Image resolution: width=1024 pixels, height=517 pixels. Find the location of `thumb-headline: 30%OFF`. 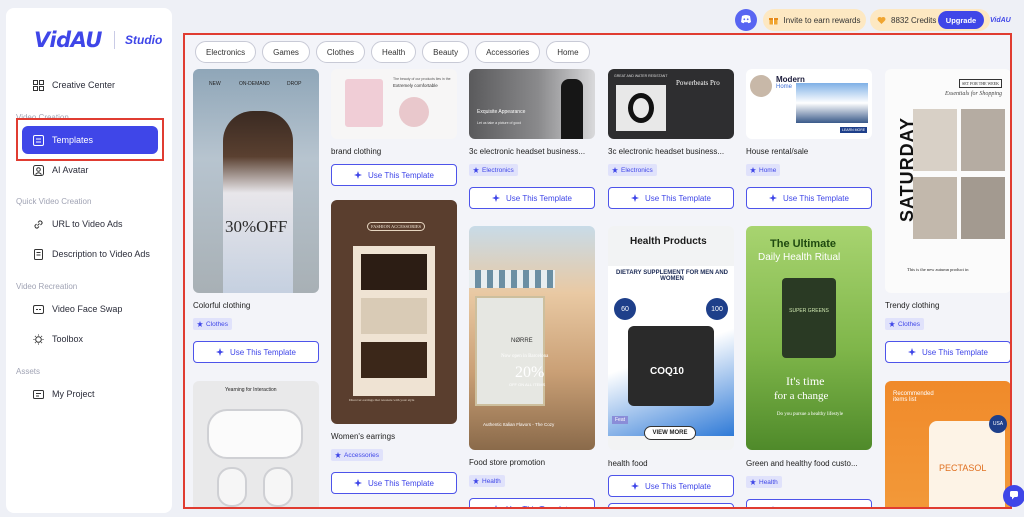

thumb-headline: 30%OFF is located at coordinates (256, 226).